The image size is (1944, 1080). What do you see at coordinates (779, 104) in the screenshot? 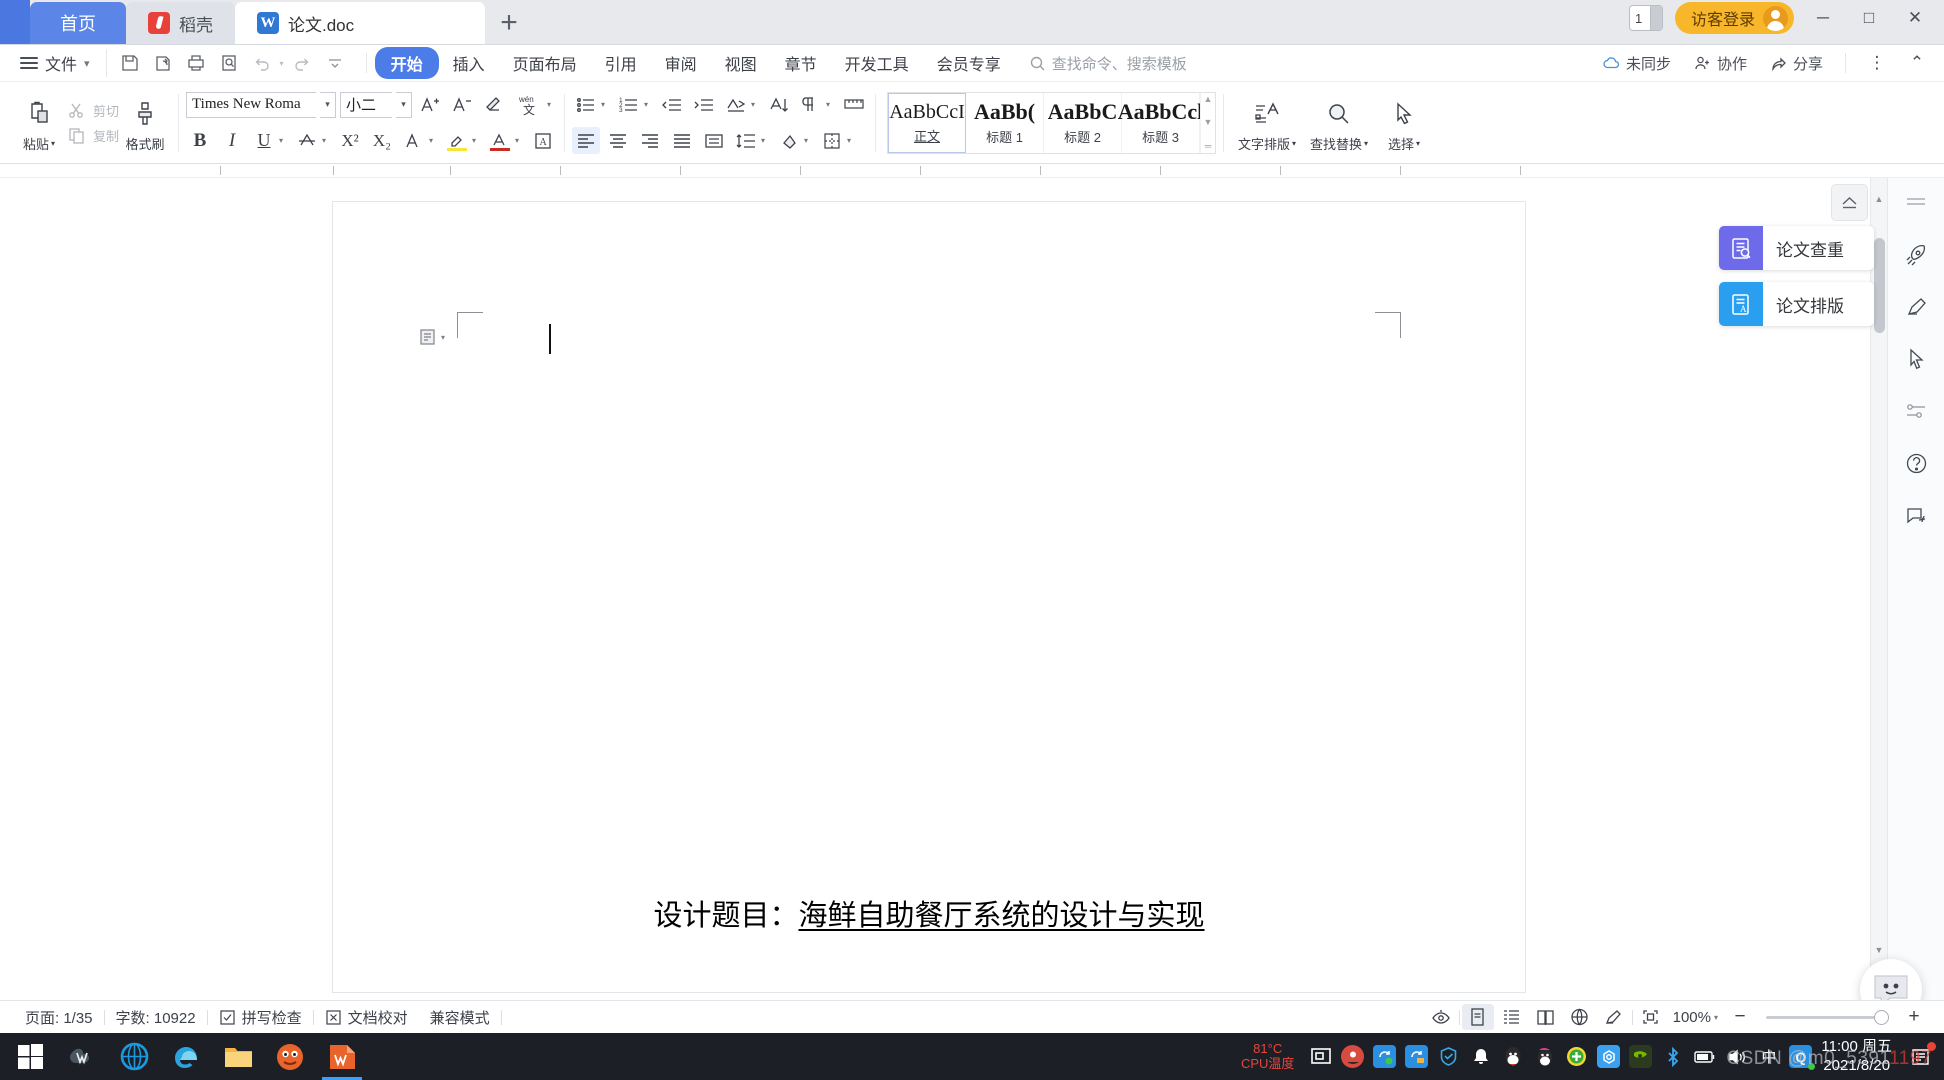
I see `sort-icon` at bounding box center [779, 104].